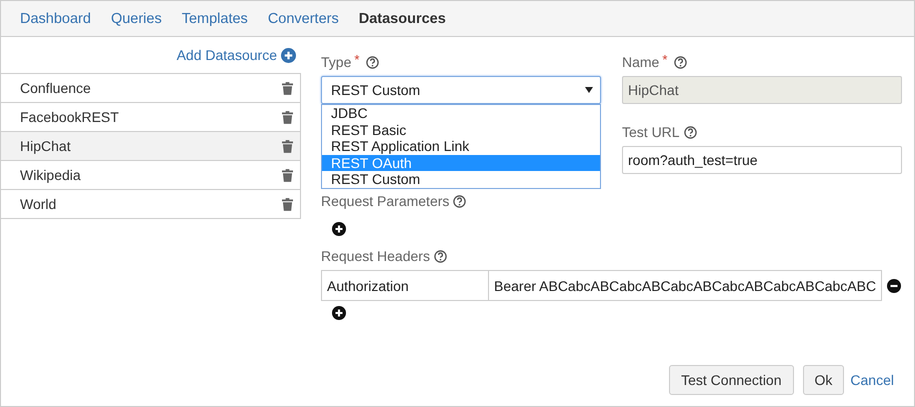 This screenshot has width=915, height=407. Describe the element at coordinates (303, 18) in the screenshot. I see `nav-tab: Converters` at that location.